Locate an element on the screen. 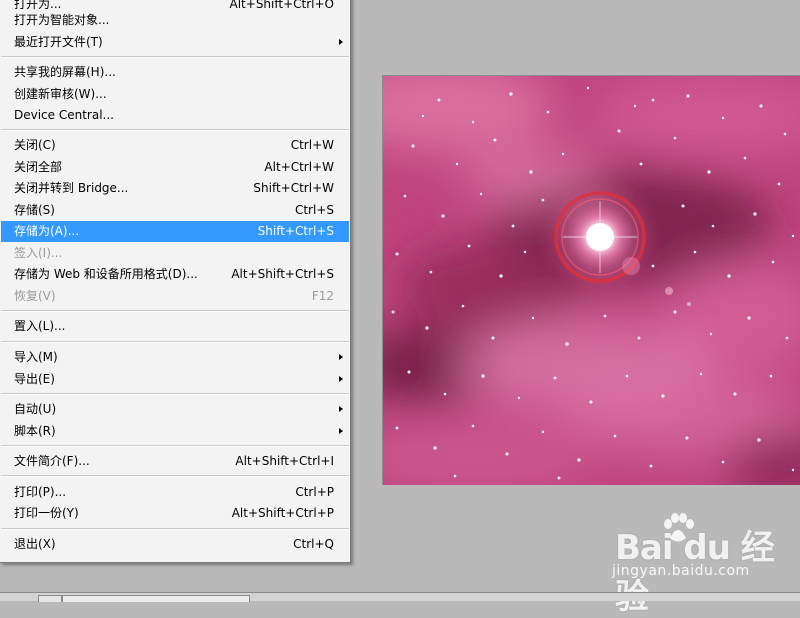 This screenshot has width=800, height=618. menu-item-shortcut: Ctrl+P is located at coordinates (314, 492).